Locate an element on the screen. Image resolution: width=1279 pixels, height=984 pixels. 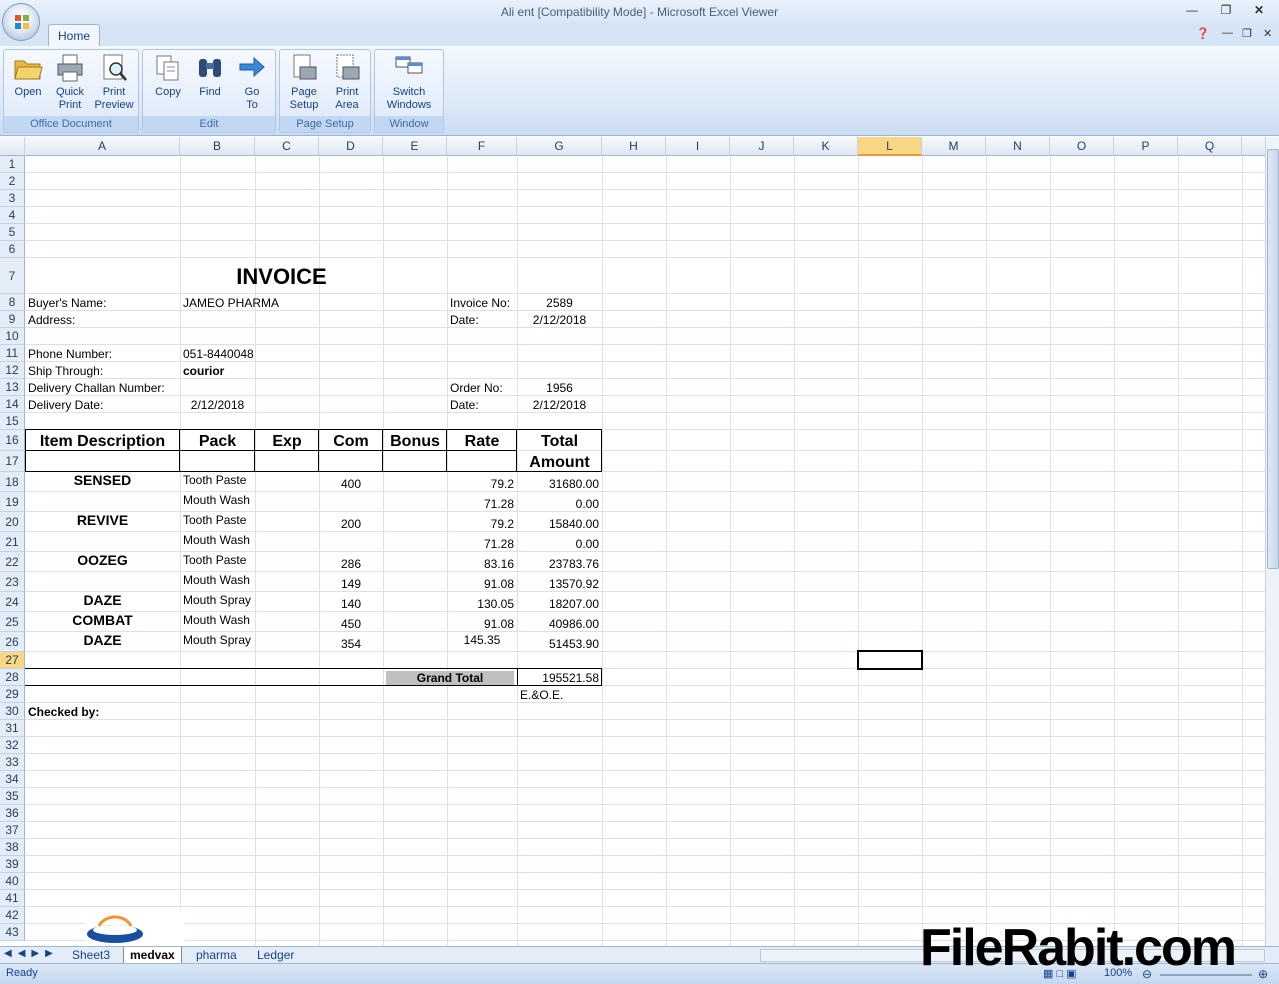
row-header-14: 14 is located at coordinates (12, 404).